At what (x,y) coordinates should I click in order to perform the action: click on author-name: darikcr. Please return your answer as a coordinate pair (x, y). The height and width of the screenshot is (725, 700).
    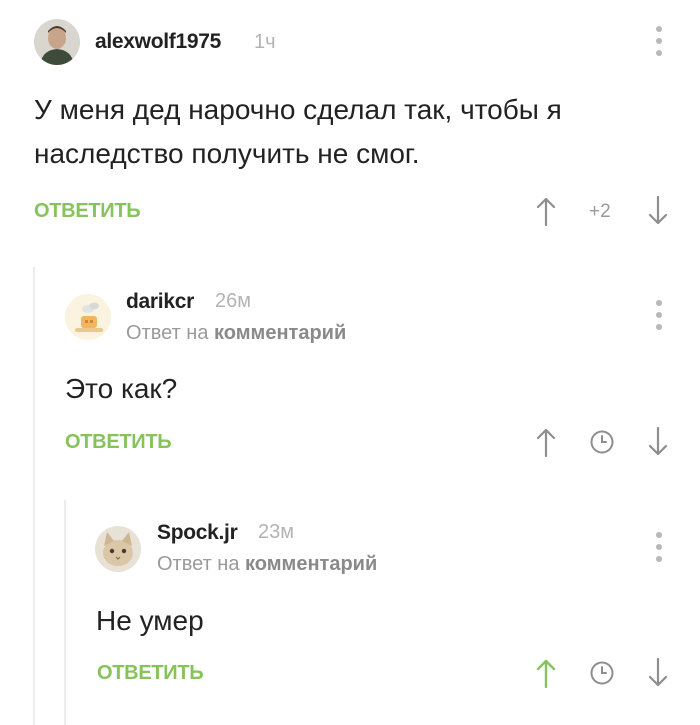
    Looking at the image, I should click on (160, 302).